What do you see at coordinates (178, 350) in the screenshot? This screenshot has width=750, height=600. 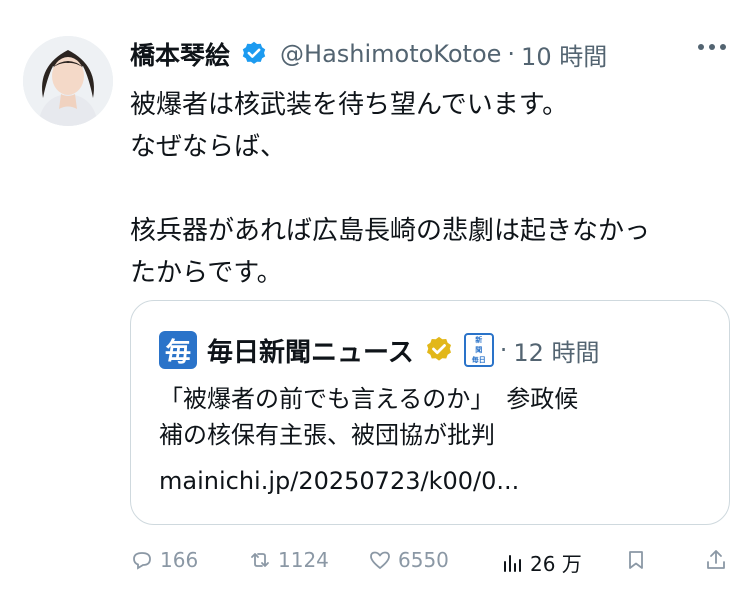 I see `mainichi-logo-icon: 毎` at bounding box center [178, 350].